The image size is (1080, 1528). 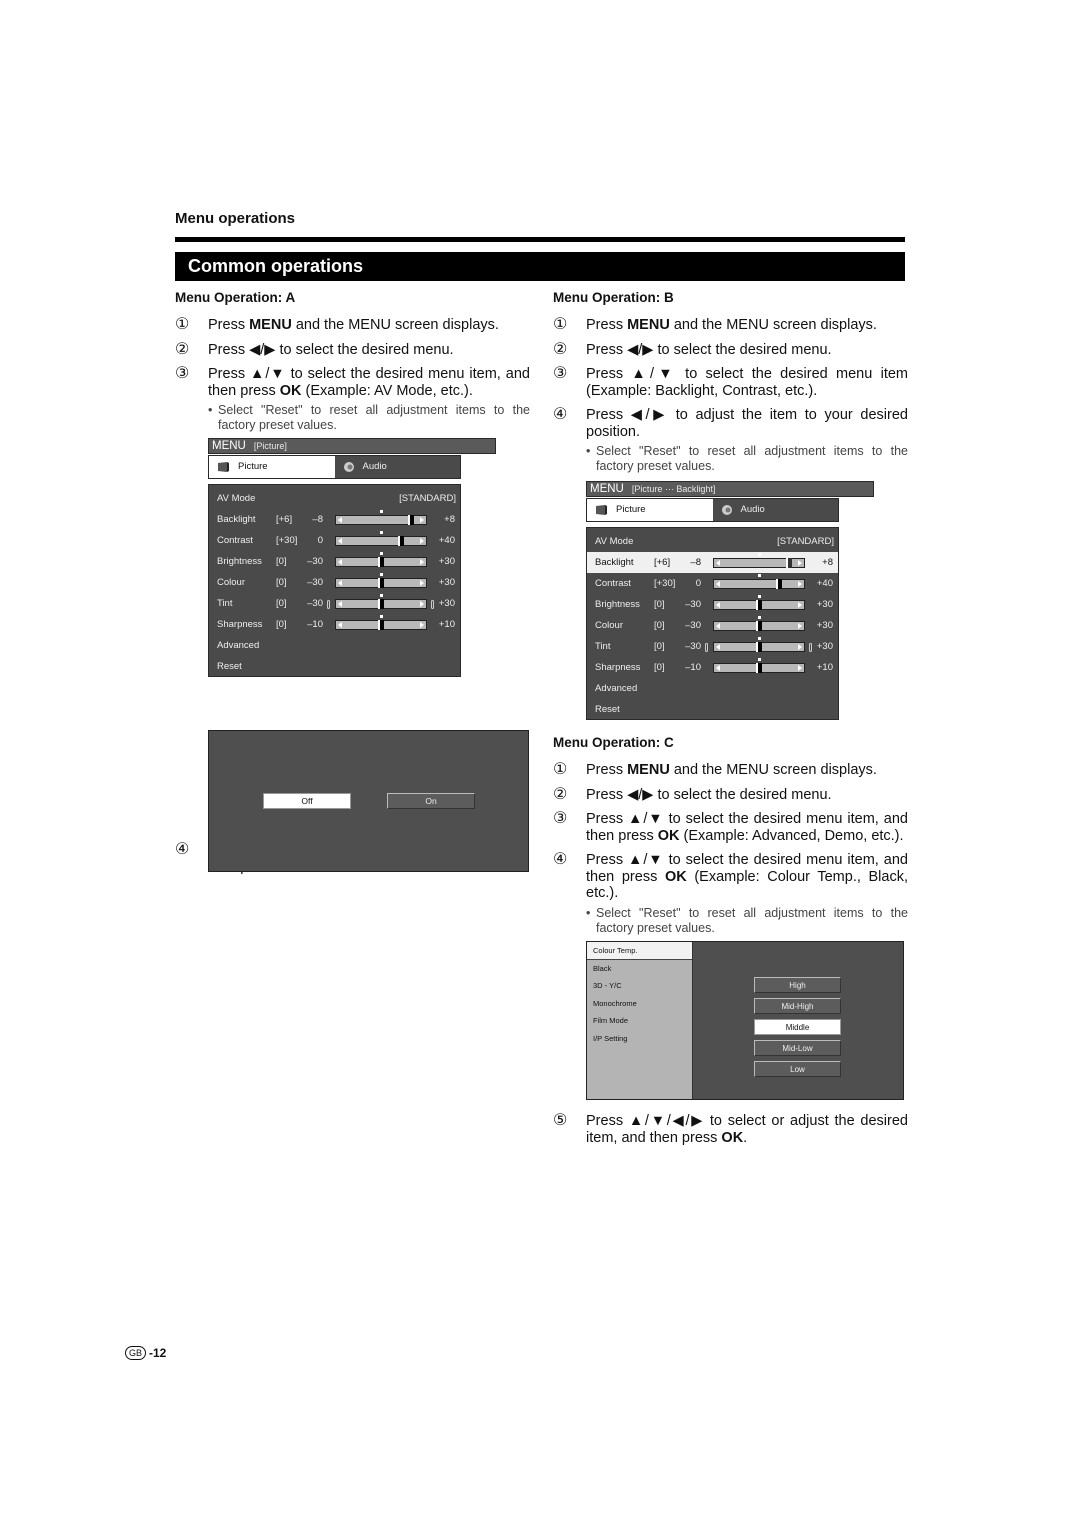 What do you see at coordinates (797, 1006) in the screenshot?
I see `colour-temp-option: Mid-High` at bounding box center [797, 1006].